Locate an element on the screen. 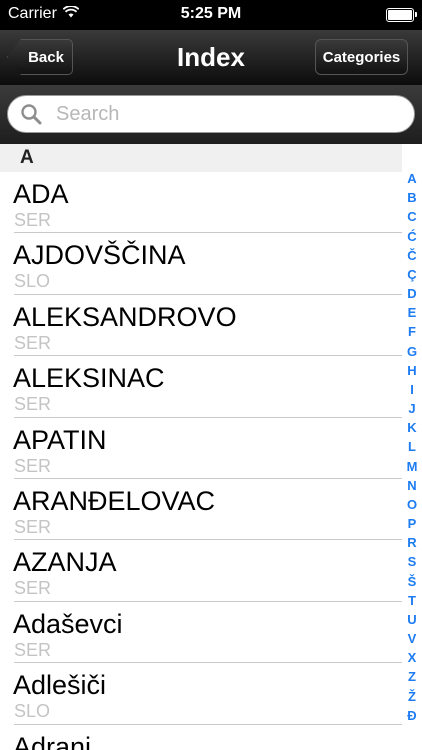 This screenshot has height=750, width=422. list-item: APATIN SER is located at coordinates (201, 448).